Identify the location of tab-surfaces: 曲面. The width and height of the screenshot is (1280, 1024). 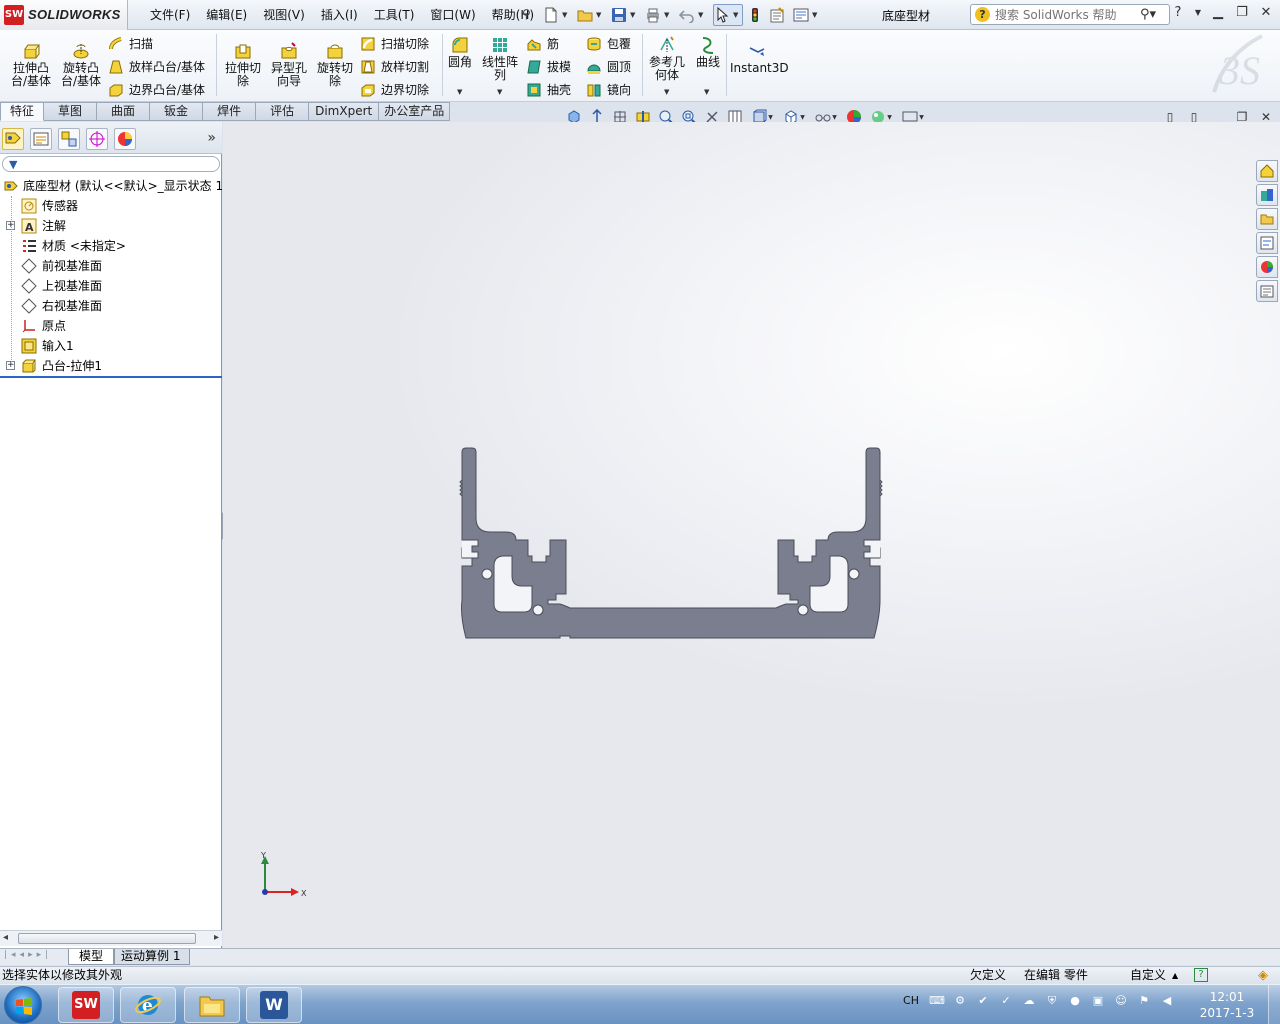
(124, 111).